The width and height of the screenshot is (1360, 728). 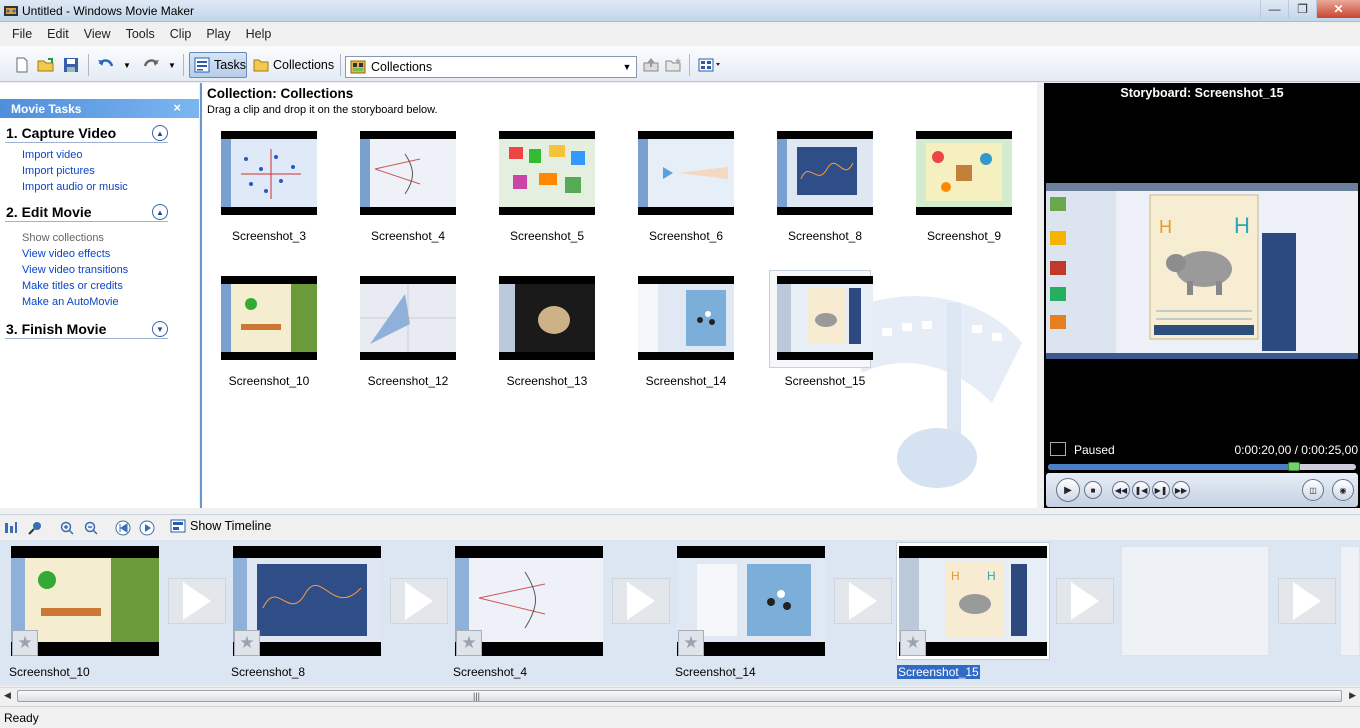 What do you see at coordinates (86, 187) in the screenshot?
I see `import-audio-link: Import audio or music` at bounding box center [86, 187].